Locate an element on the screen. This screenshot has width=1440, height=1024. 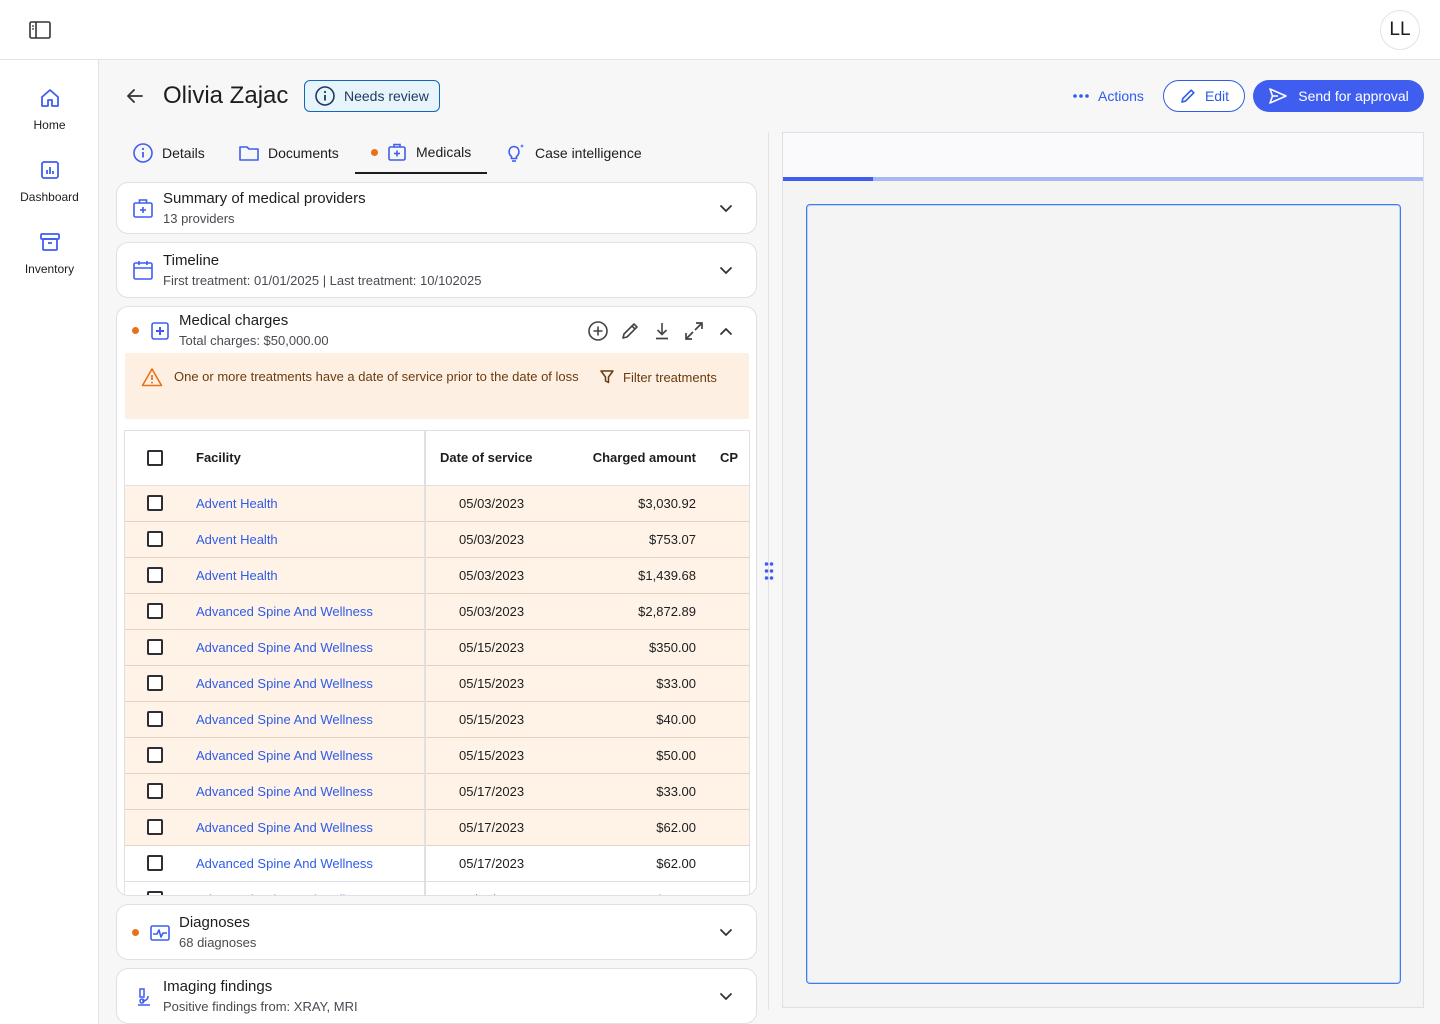
expand-icon is located at coordinates (694, 331).